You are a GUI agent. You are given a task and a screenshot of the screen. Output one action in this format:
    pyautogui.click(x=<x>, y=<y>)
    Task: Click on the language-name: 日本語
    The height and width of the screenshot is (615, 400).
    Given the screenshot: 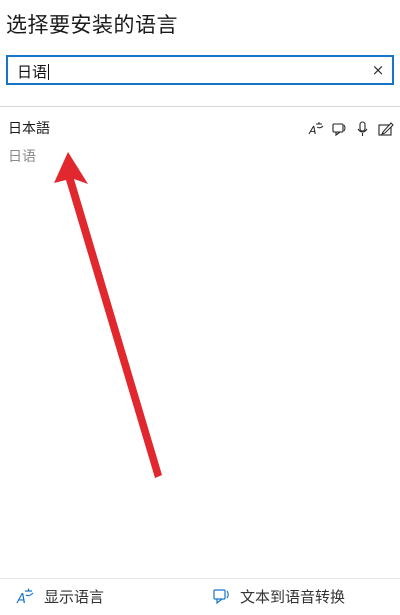 What is the action you would take?
    pyautogui.click(x=29, y=129)
    